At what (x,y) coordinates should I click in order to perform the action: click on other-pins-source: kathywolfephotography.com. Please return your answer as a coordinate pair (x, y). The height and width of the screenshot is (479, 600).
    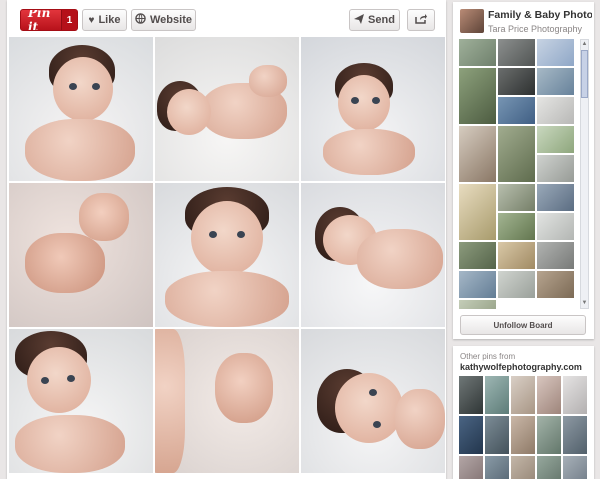
    Looking at the image, I should click on (521, 367).